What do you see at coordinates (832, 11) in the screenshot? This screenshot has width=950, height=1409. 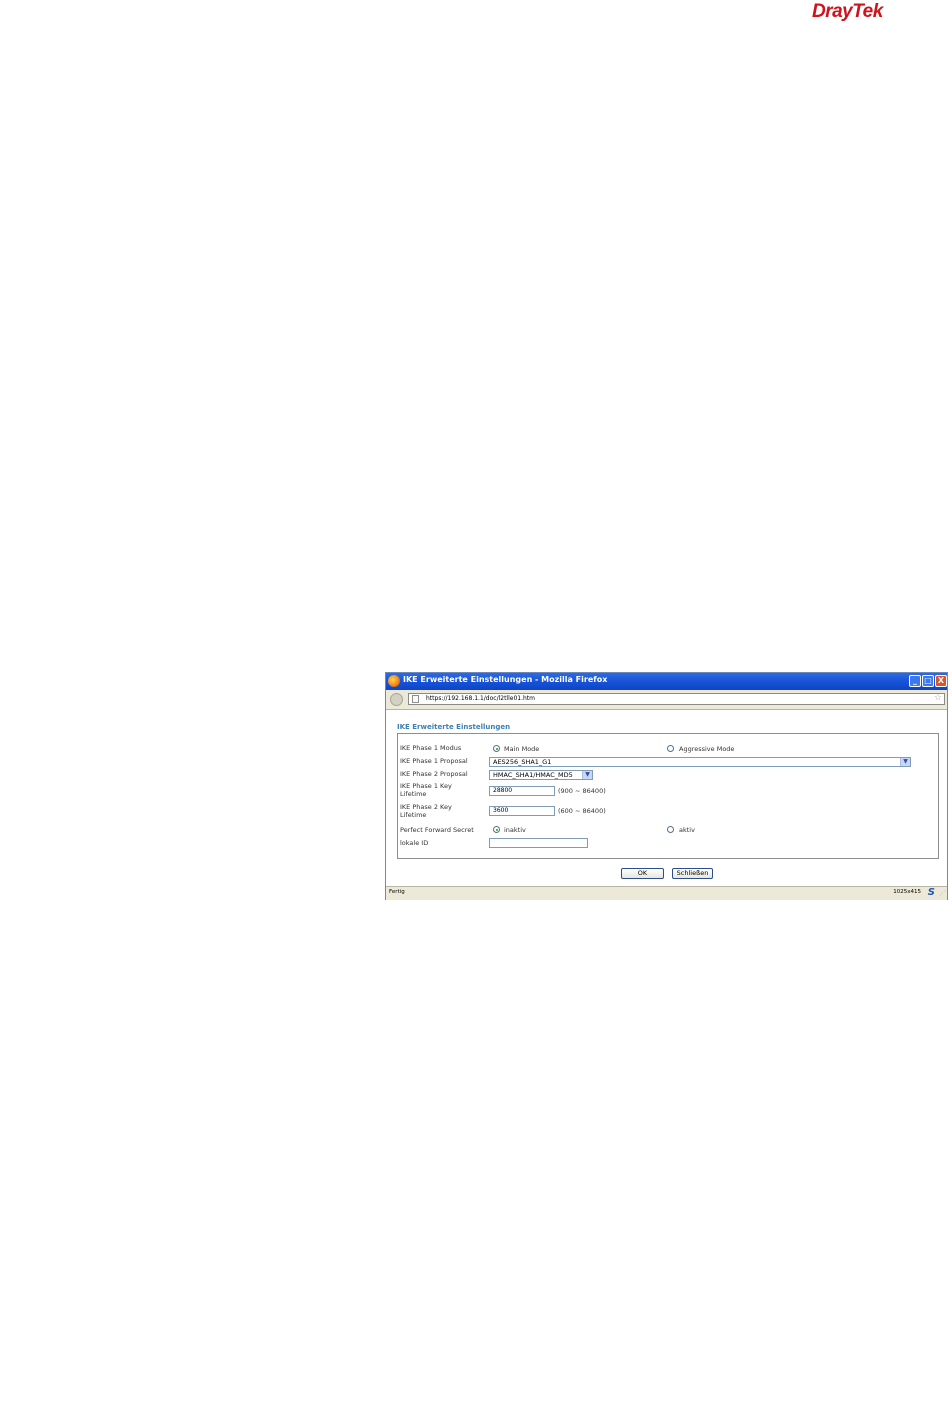 I see `logo-text-dray: Dray` at bounding box center [832, 11].